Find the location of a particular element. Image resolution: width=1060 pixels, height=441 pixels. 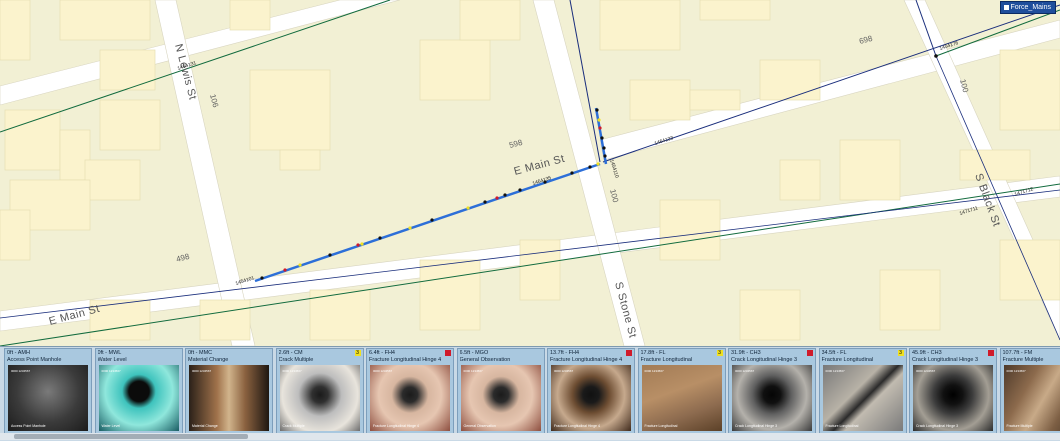

image-label-text: Crack Multiple is located at coordinates (294, 426).